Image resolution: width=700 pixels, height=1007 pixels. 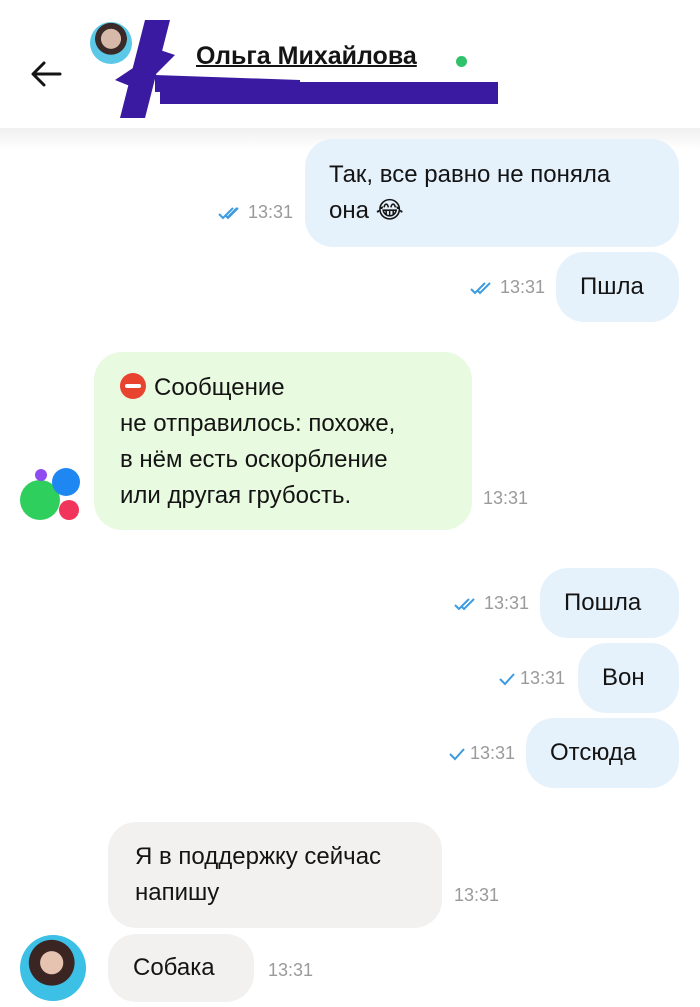 I want to click on message-text: Так, все равно не поняла, so click(x=470, y=174).